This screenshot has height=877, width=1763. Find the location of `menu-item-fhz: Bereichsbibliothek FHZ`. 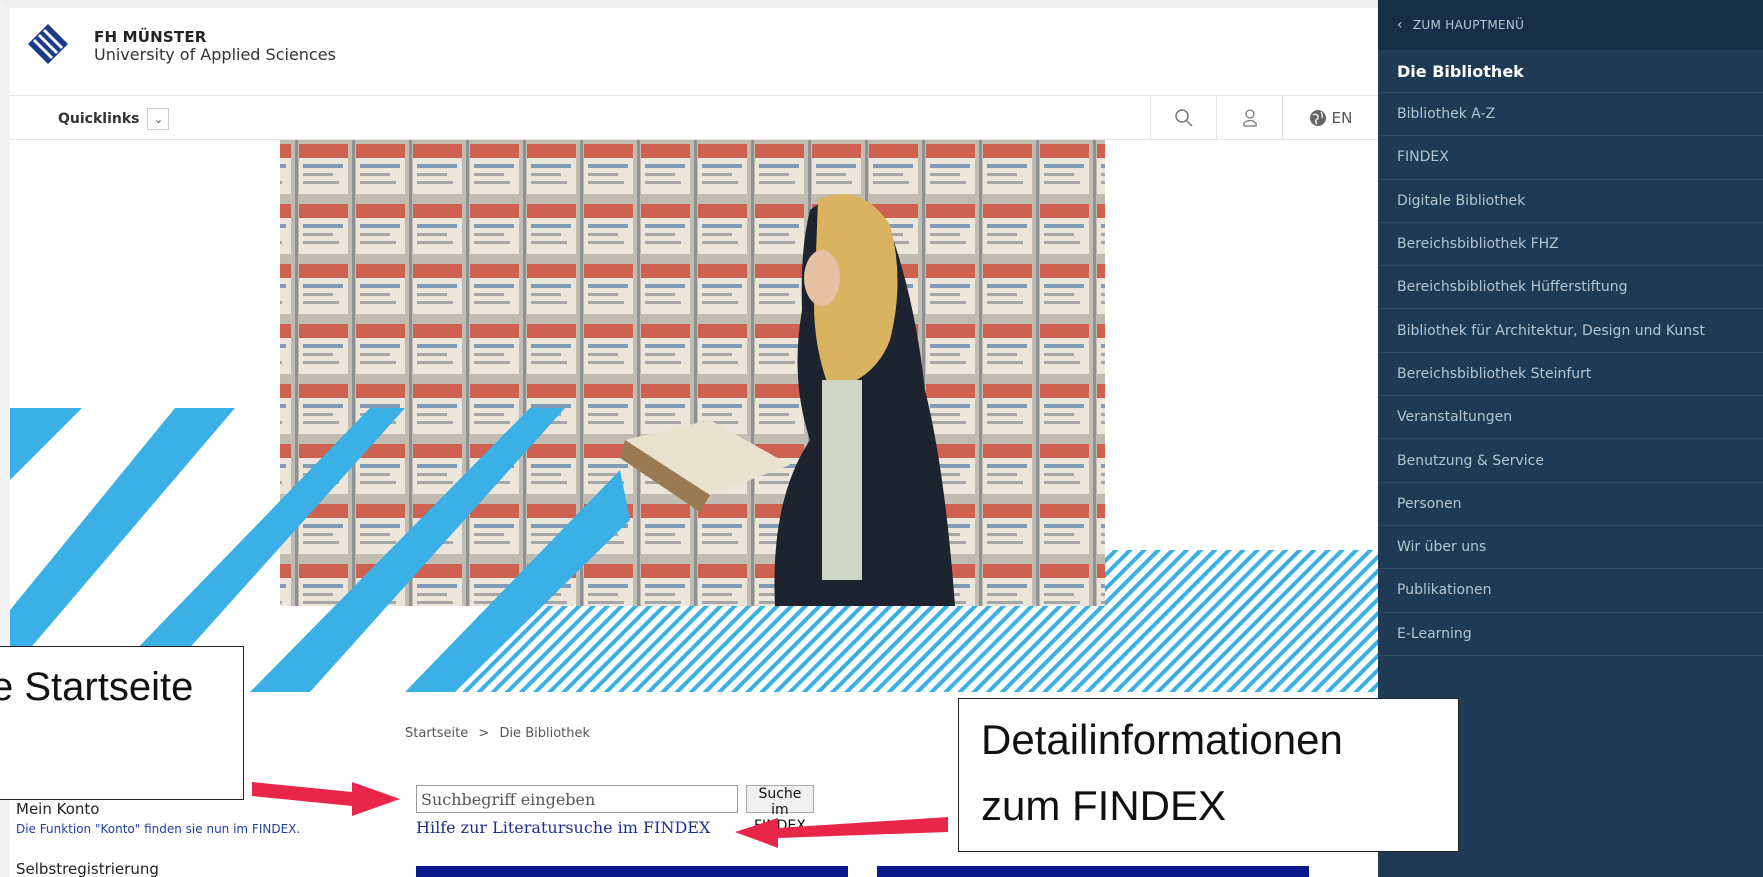

menu-item-fhz: Bereichsbibliothek FHZ is located at coordinates (1570, 245).